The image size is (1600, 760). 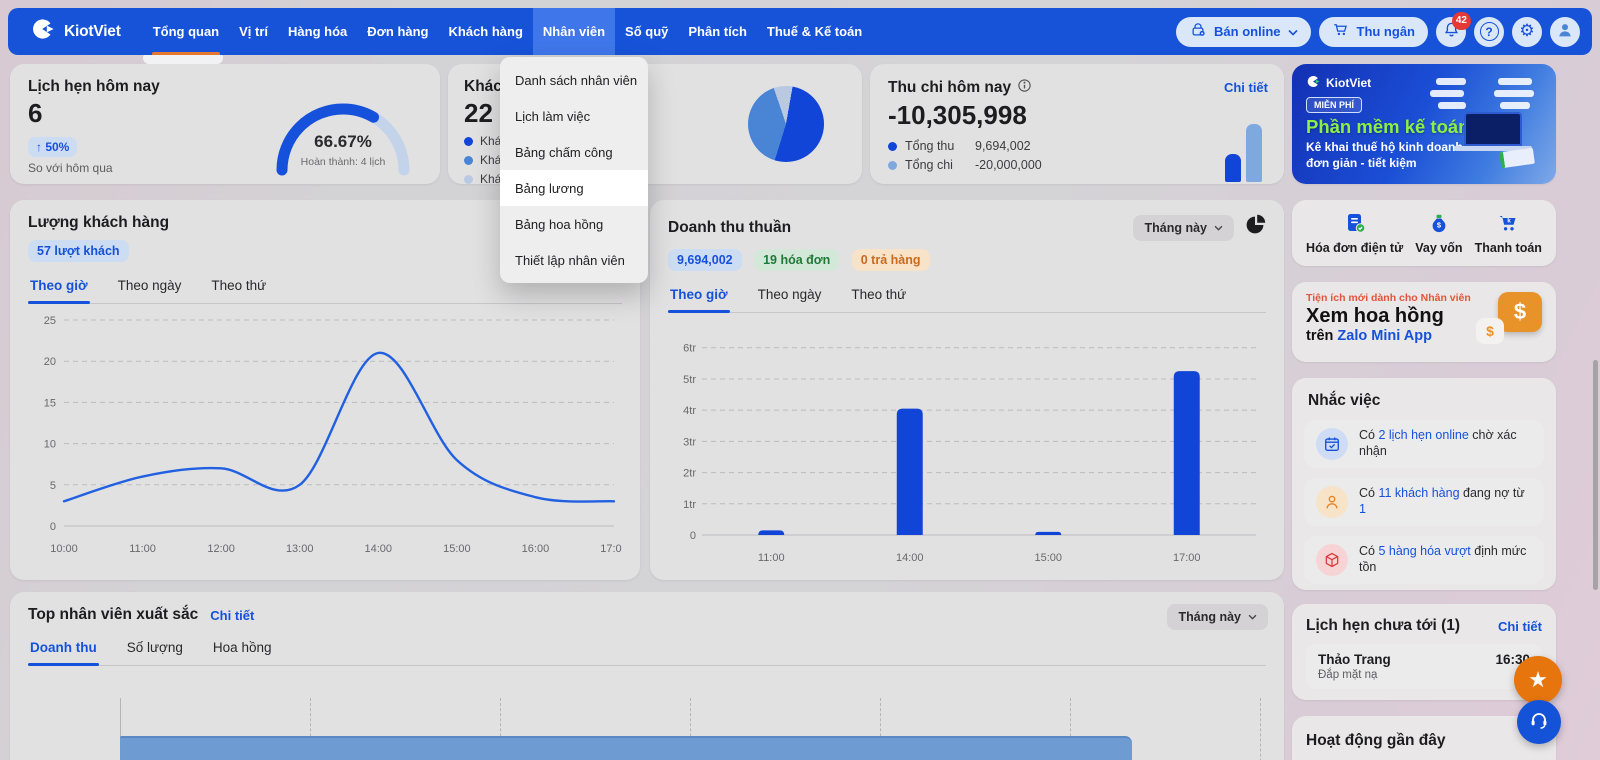 I want to click on reminder-link: 1, so click(x=1362, y=509).